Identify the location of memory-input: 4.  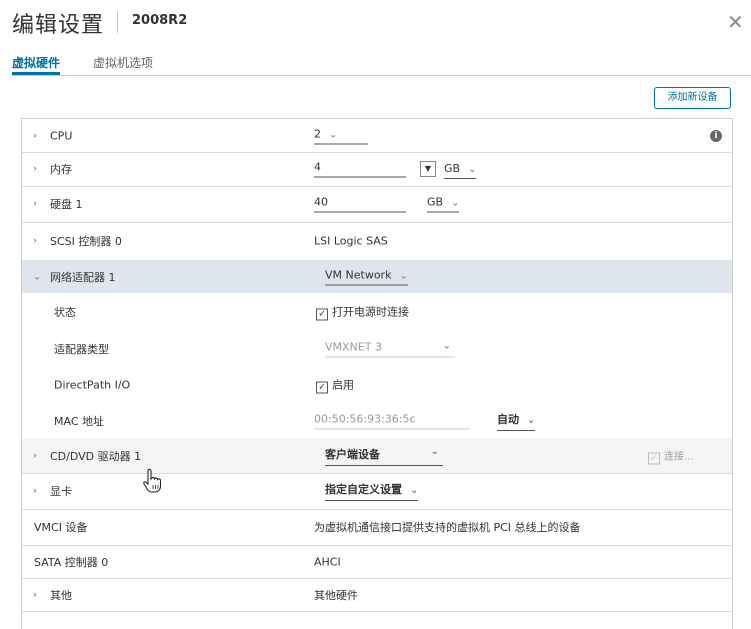
(360, 169).